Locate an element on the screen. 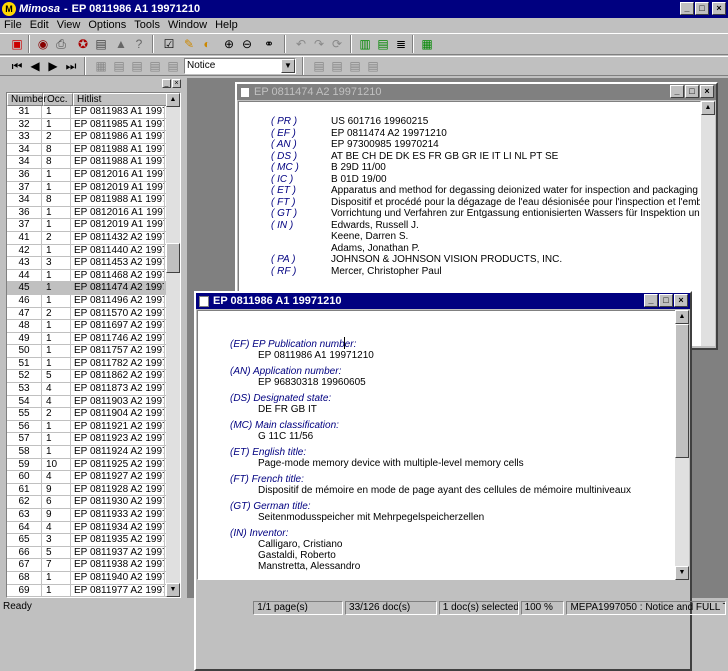  menu-options: Options is located at coordinates (107, 25).